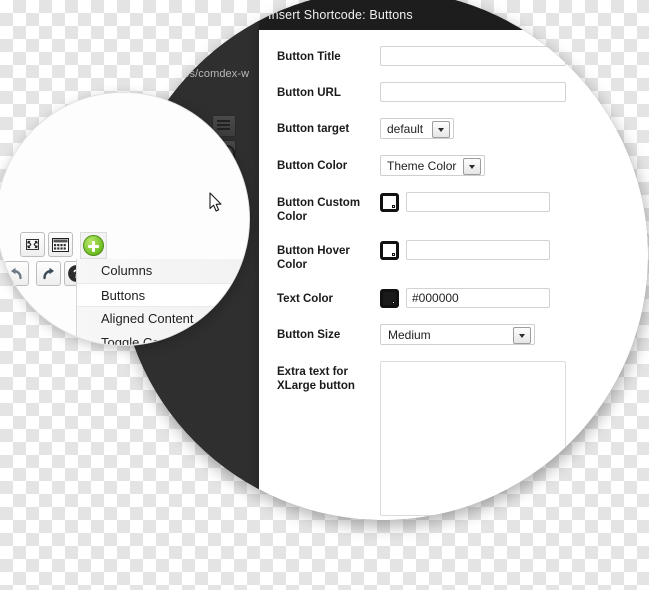 The height and width of the screenshot is (590, 649). I want to click on table-button, so click(60, 244).